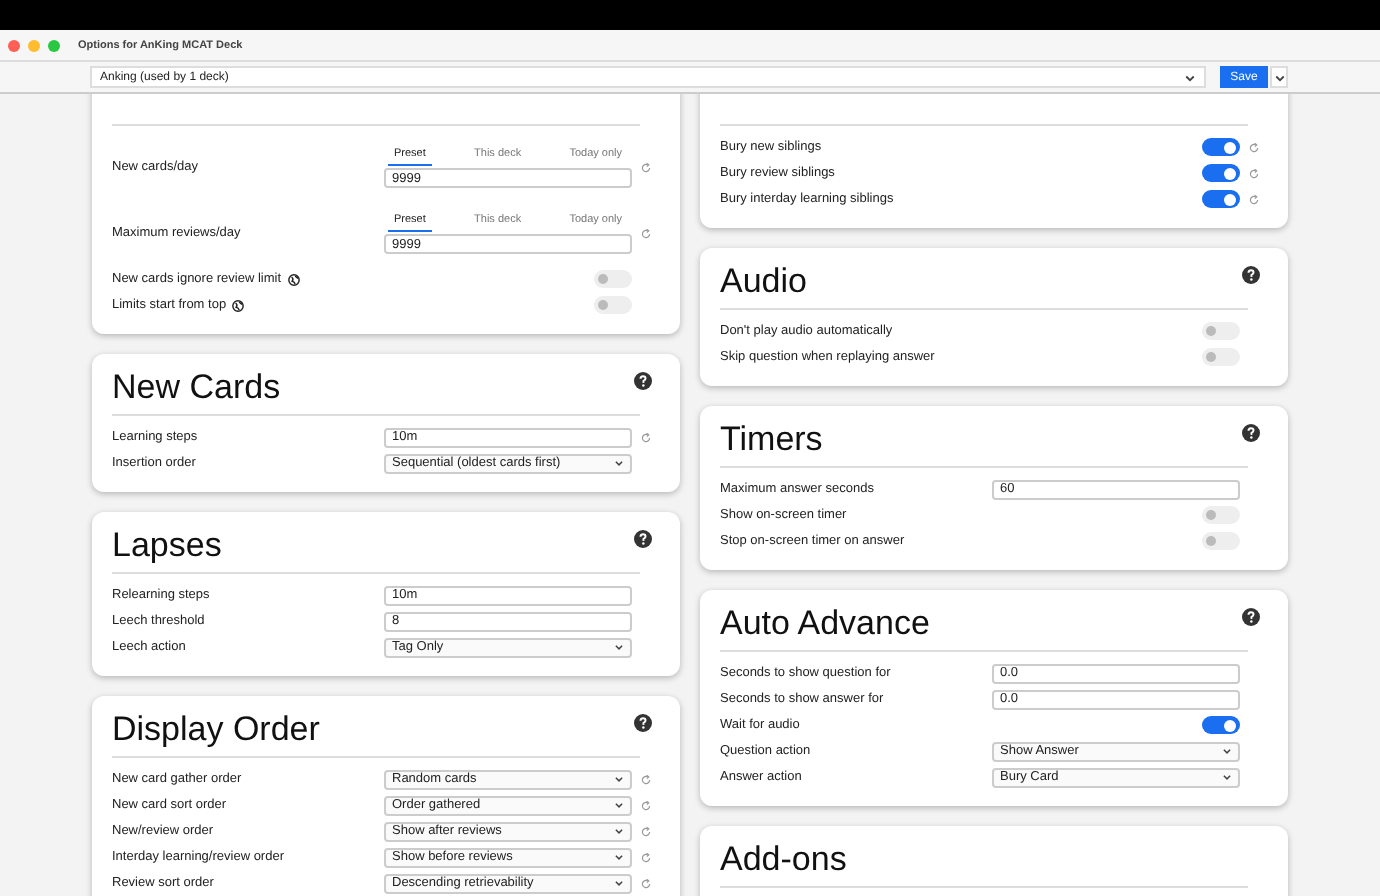 This screenshot has height=896, width=1380. I want to click on maximize-icon, so click(54, 45).